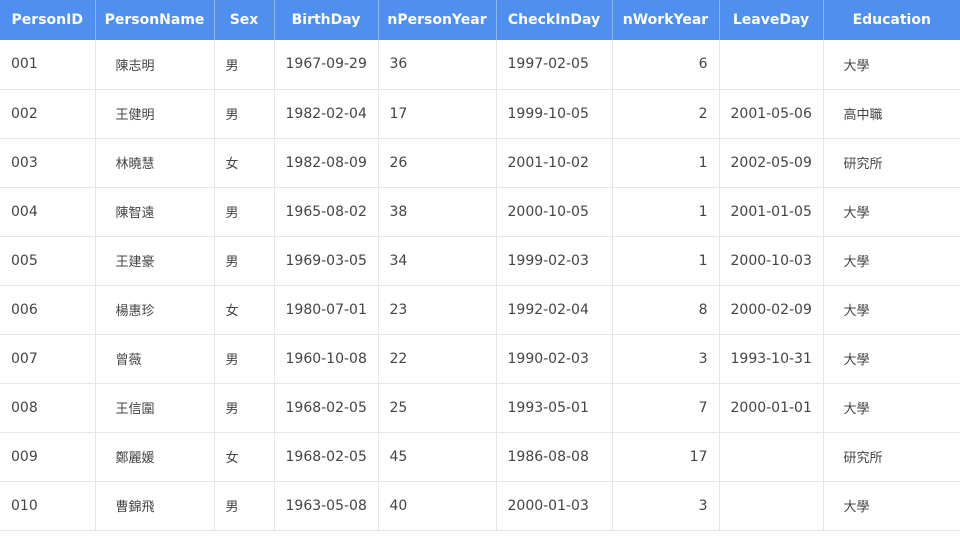 This screenshot has height=540, width=960. What do you see at coordinates (437, 310) in the screenshot?
I see `cell-npersonyear: 23` at bounding box center [437, 310].